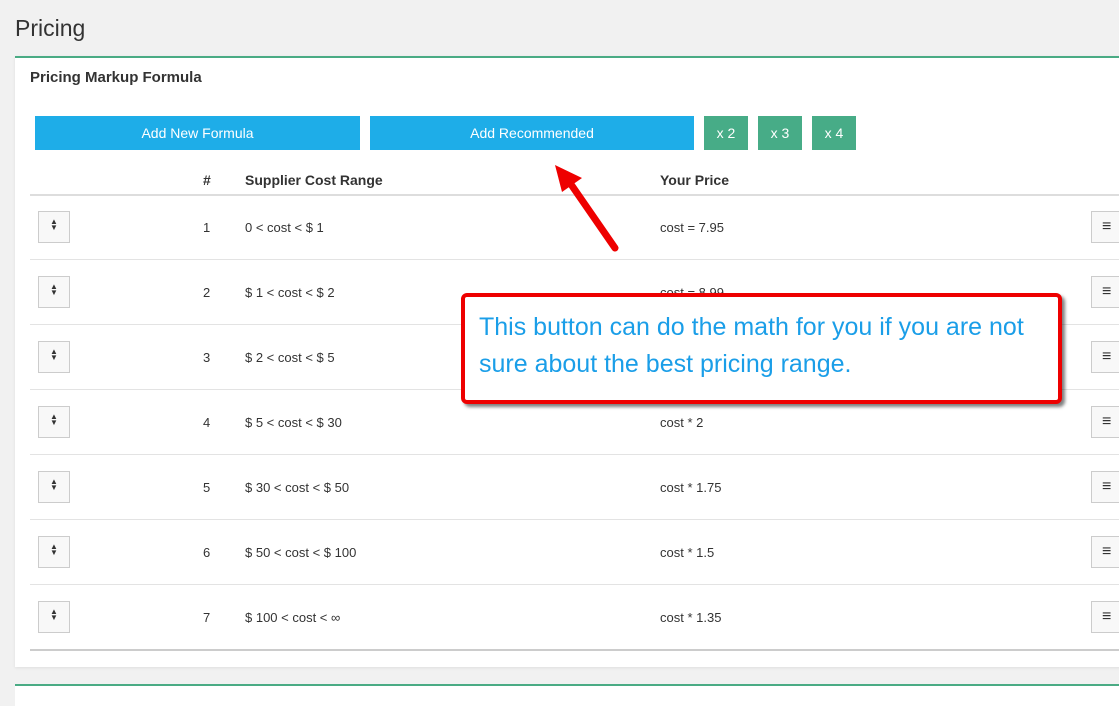 This screenshot has width=1119, height=706. What do you see at coordinates (290, 357) in the screenshot?
I see `cost-range: $ 2 < cost < $ 5` at bounding box center [290, 357].